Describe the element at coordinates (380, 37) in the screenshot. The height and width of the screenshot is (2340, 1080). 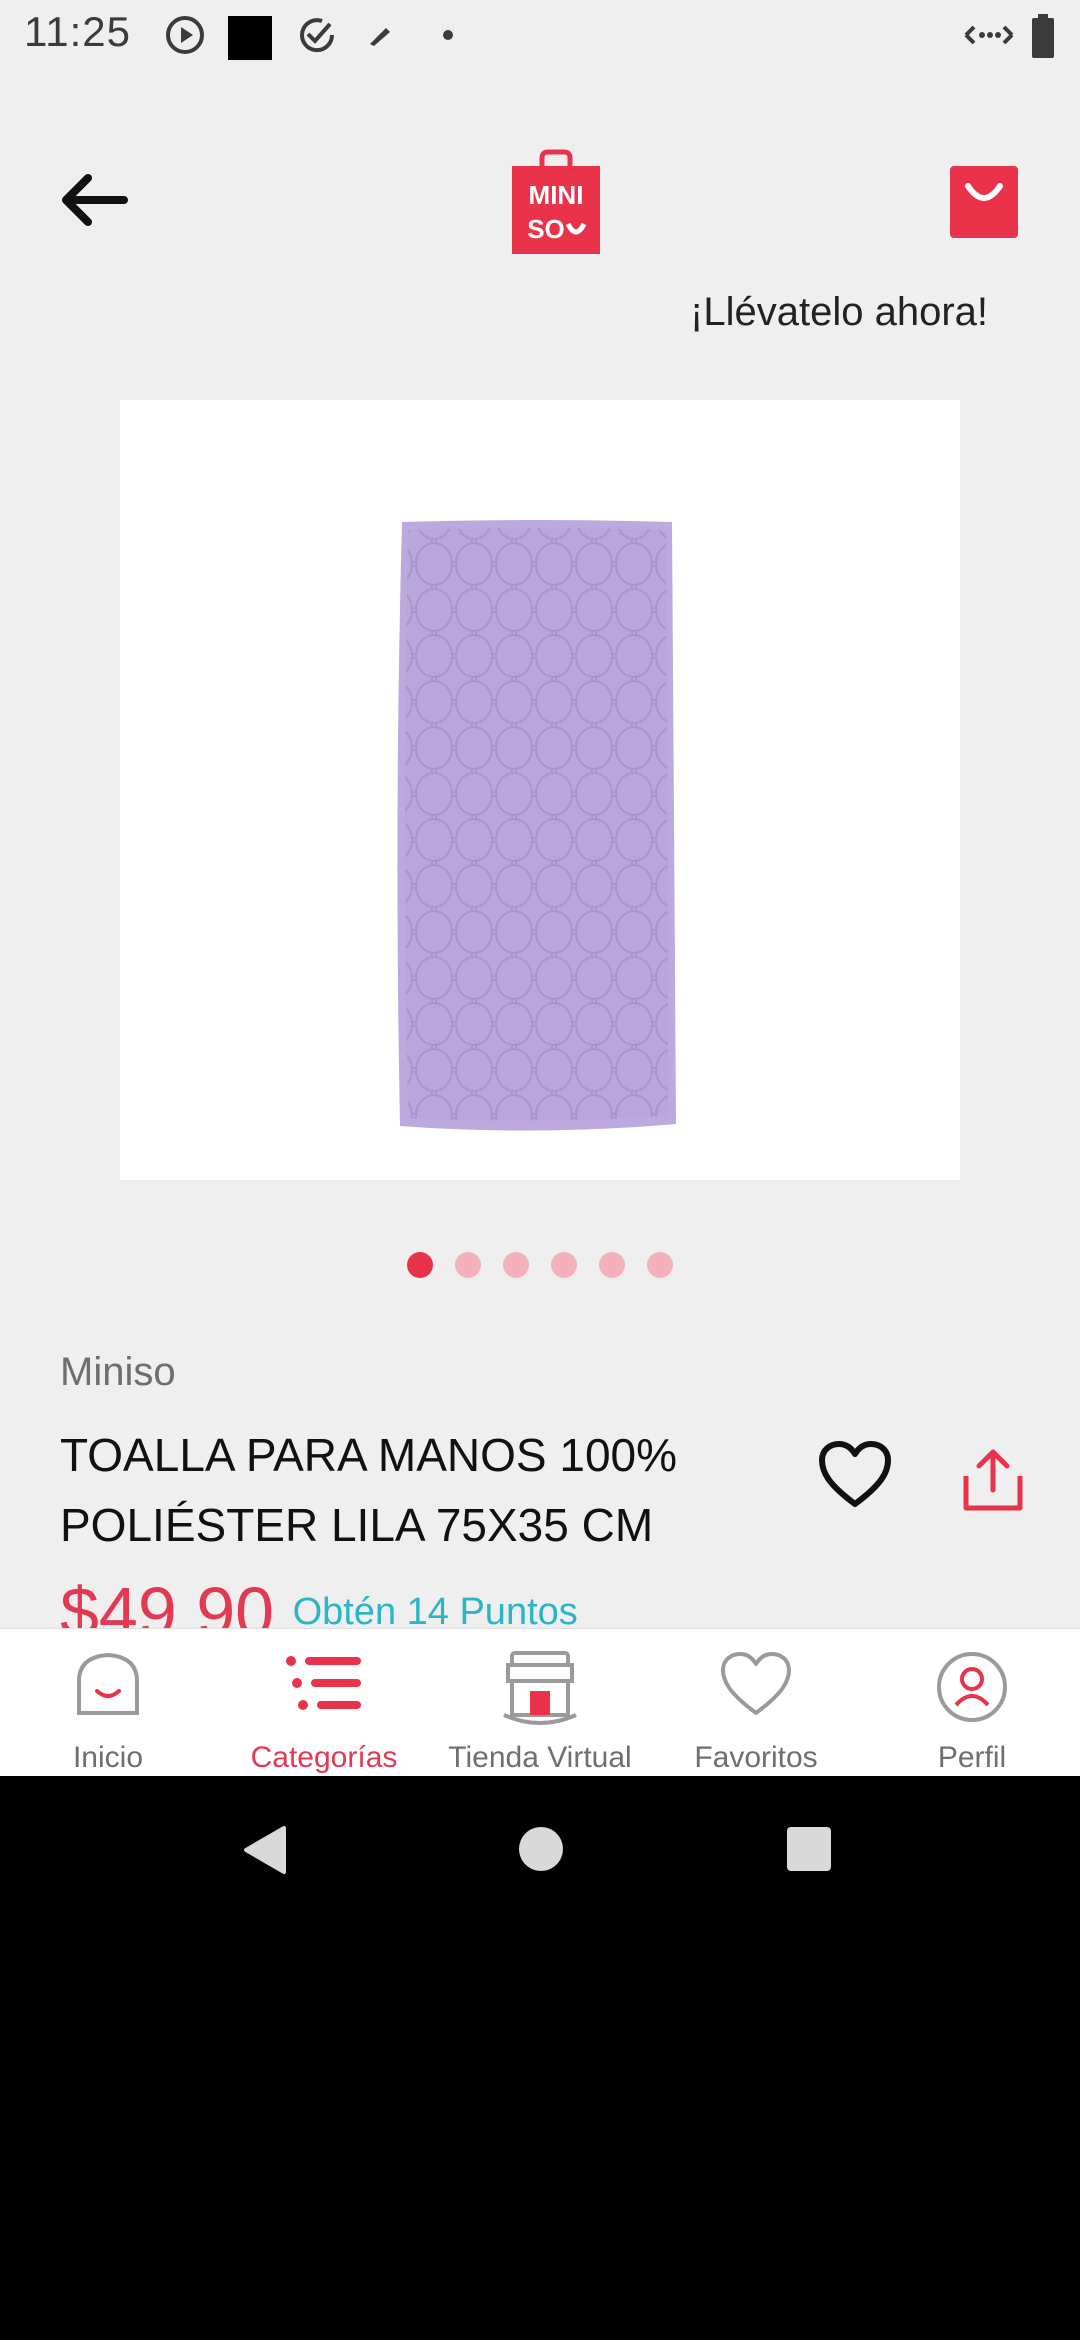
I see `pen-icon` at that location.